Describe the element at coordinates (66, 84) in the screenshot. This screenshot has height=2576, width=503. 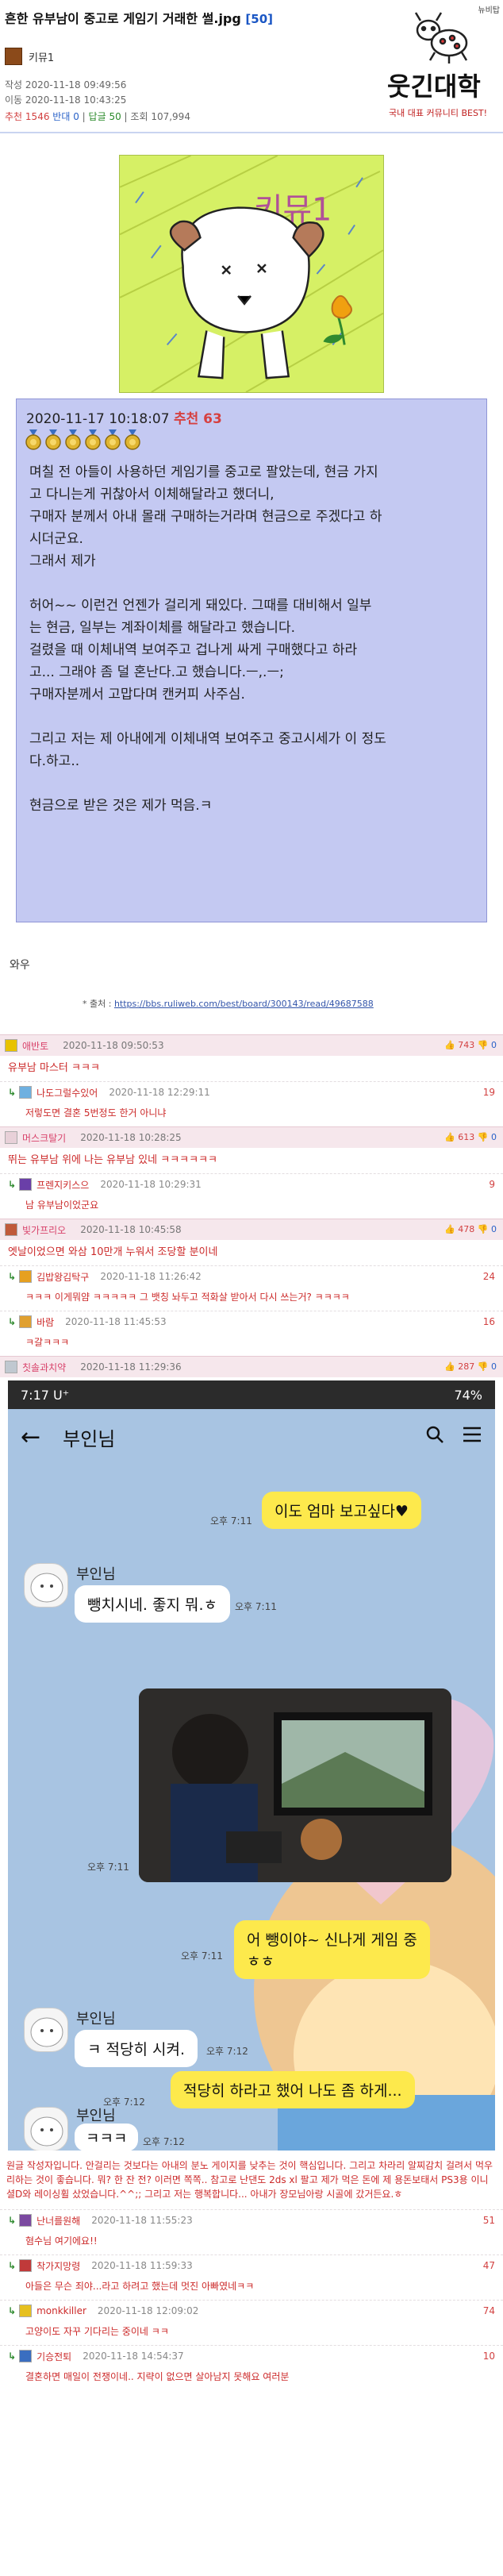
I see `created-time: 작성 2020-11-18 09:49:56` at that location.